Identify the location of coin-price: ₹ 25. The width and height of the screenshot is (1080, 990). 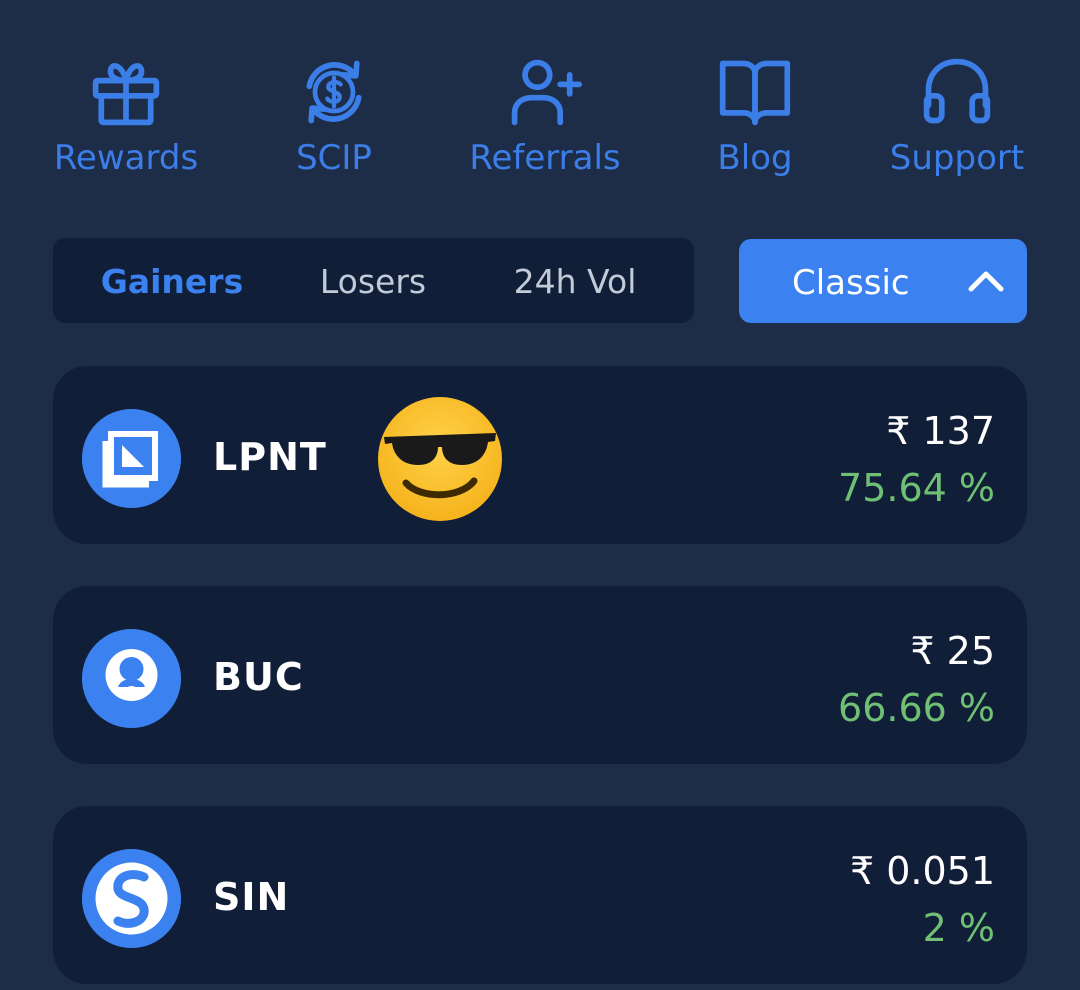
(952, 651).